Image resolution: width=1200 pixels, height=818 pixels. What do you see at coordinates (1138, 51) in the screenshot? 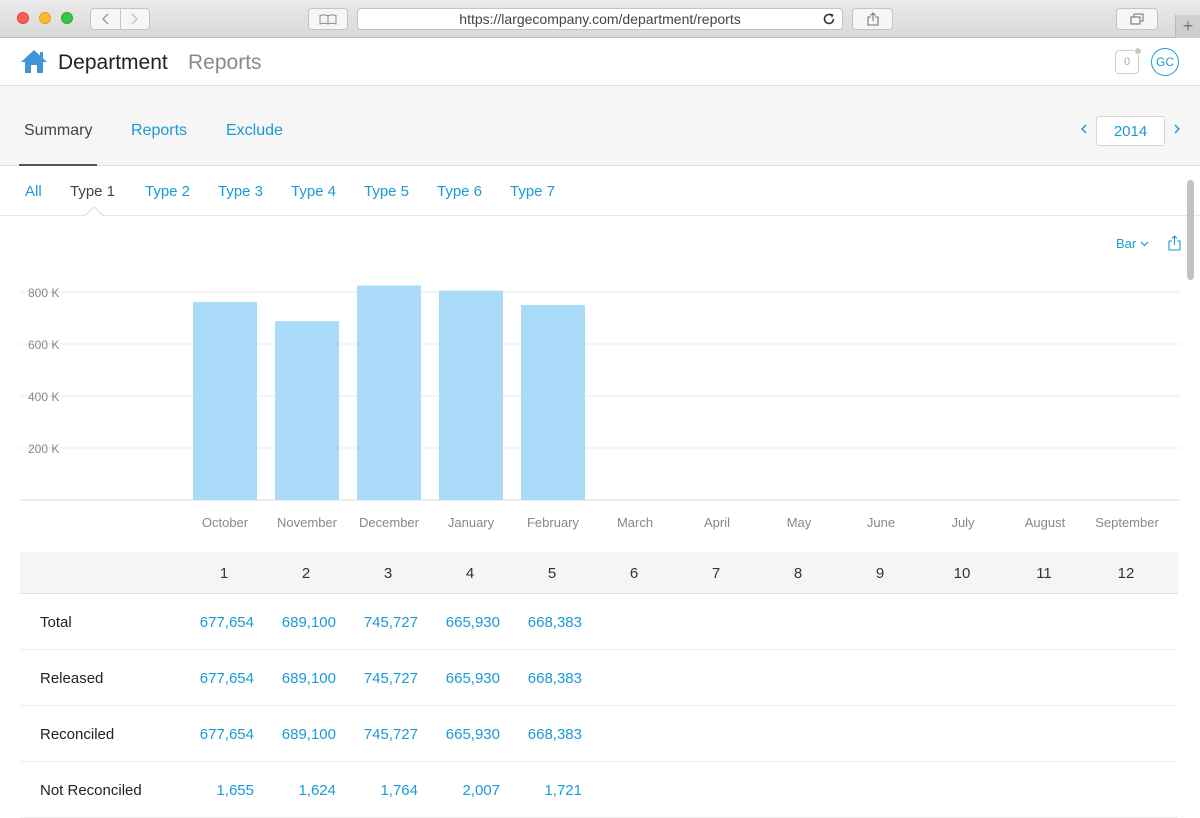
I see `notification-dot-icon` at bounding box center [1138, 51].